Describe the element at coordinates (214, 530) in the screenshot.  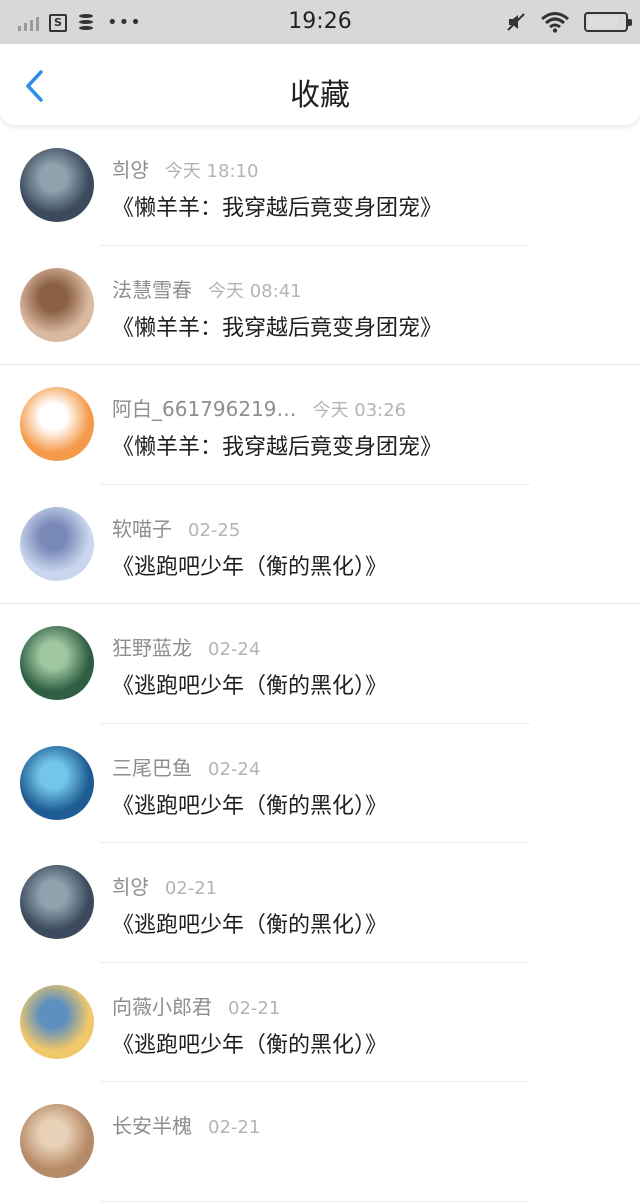
I see `timestamp: 02-25` at that location.